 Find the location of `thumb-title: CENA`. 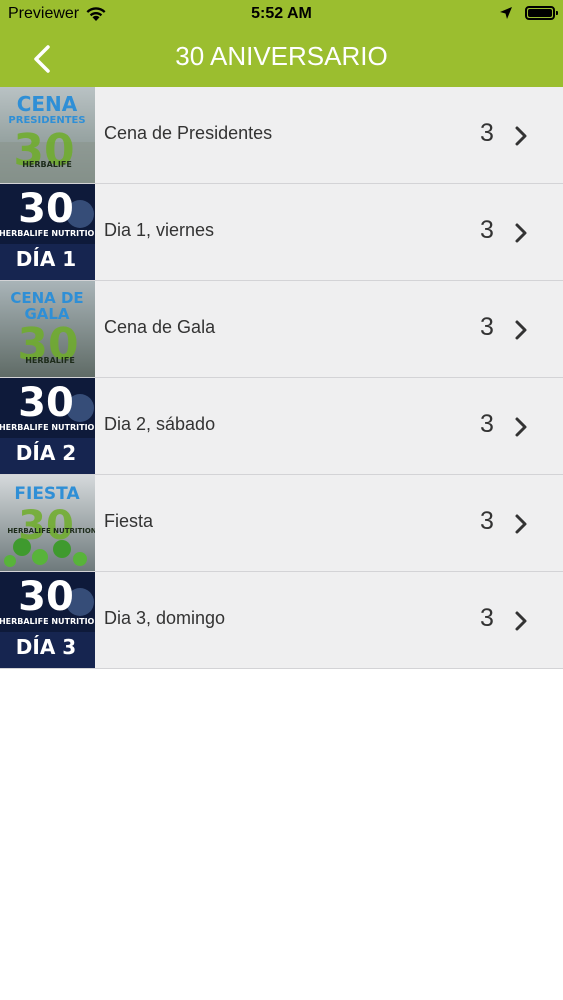

thumb-title: CENA is located at coordinates (47, 104).